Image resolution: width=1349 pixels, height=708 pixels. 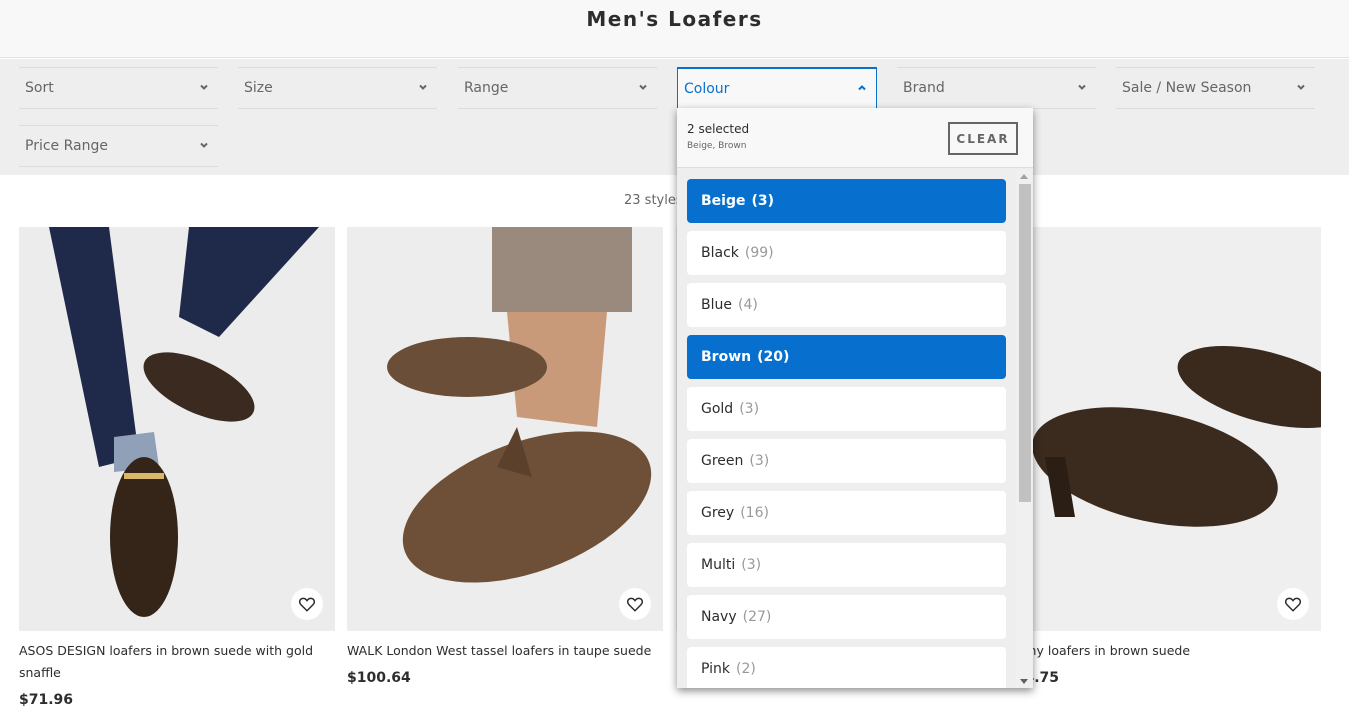 I want to click on option-name: Beige, so click(x=723, y=201).